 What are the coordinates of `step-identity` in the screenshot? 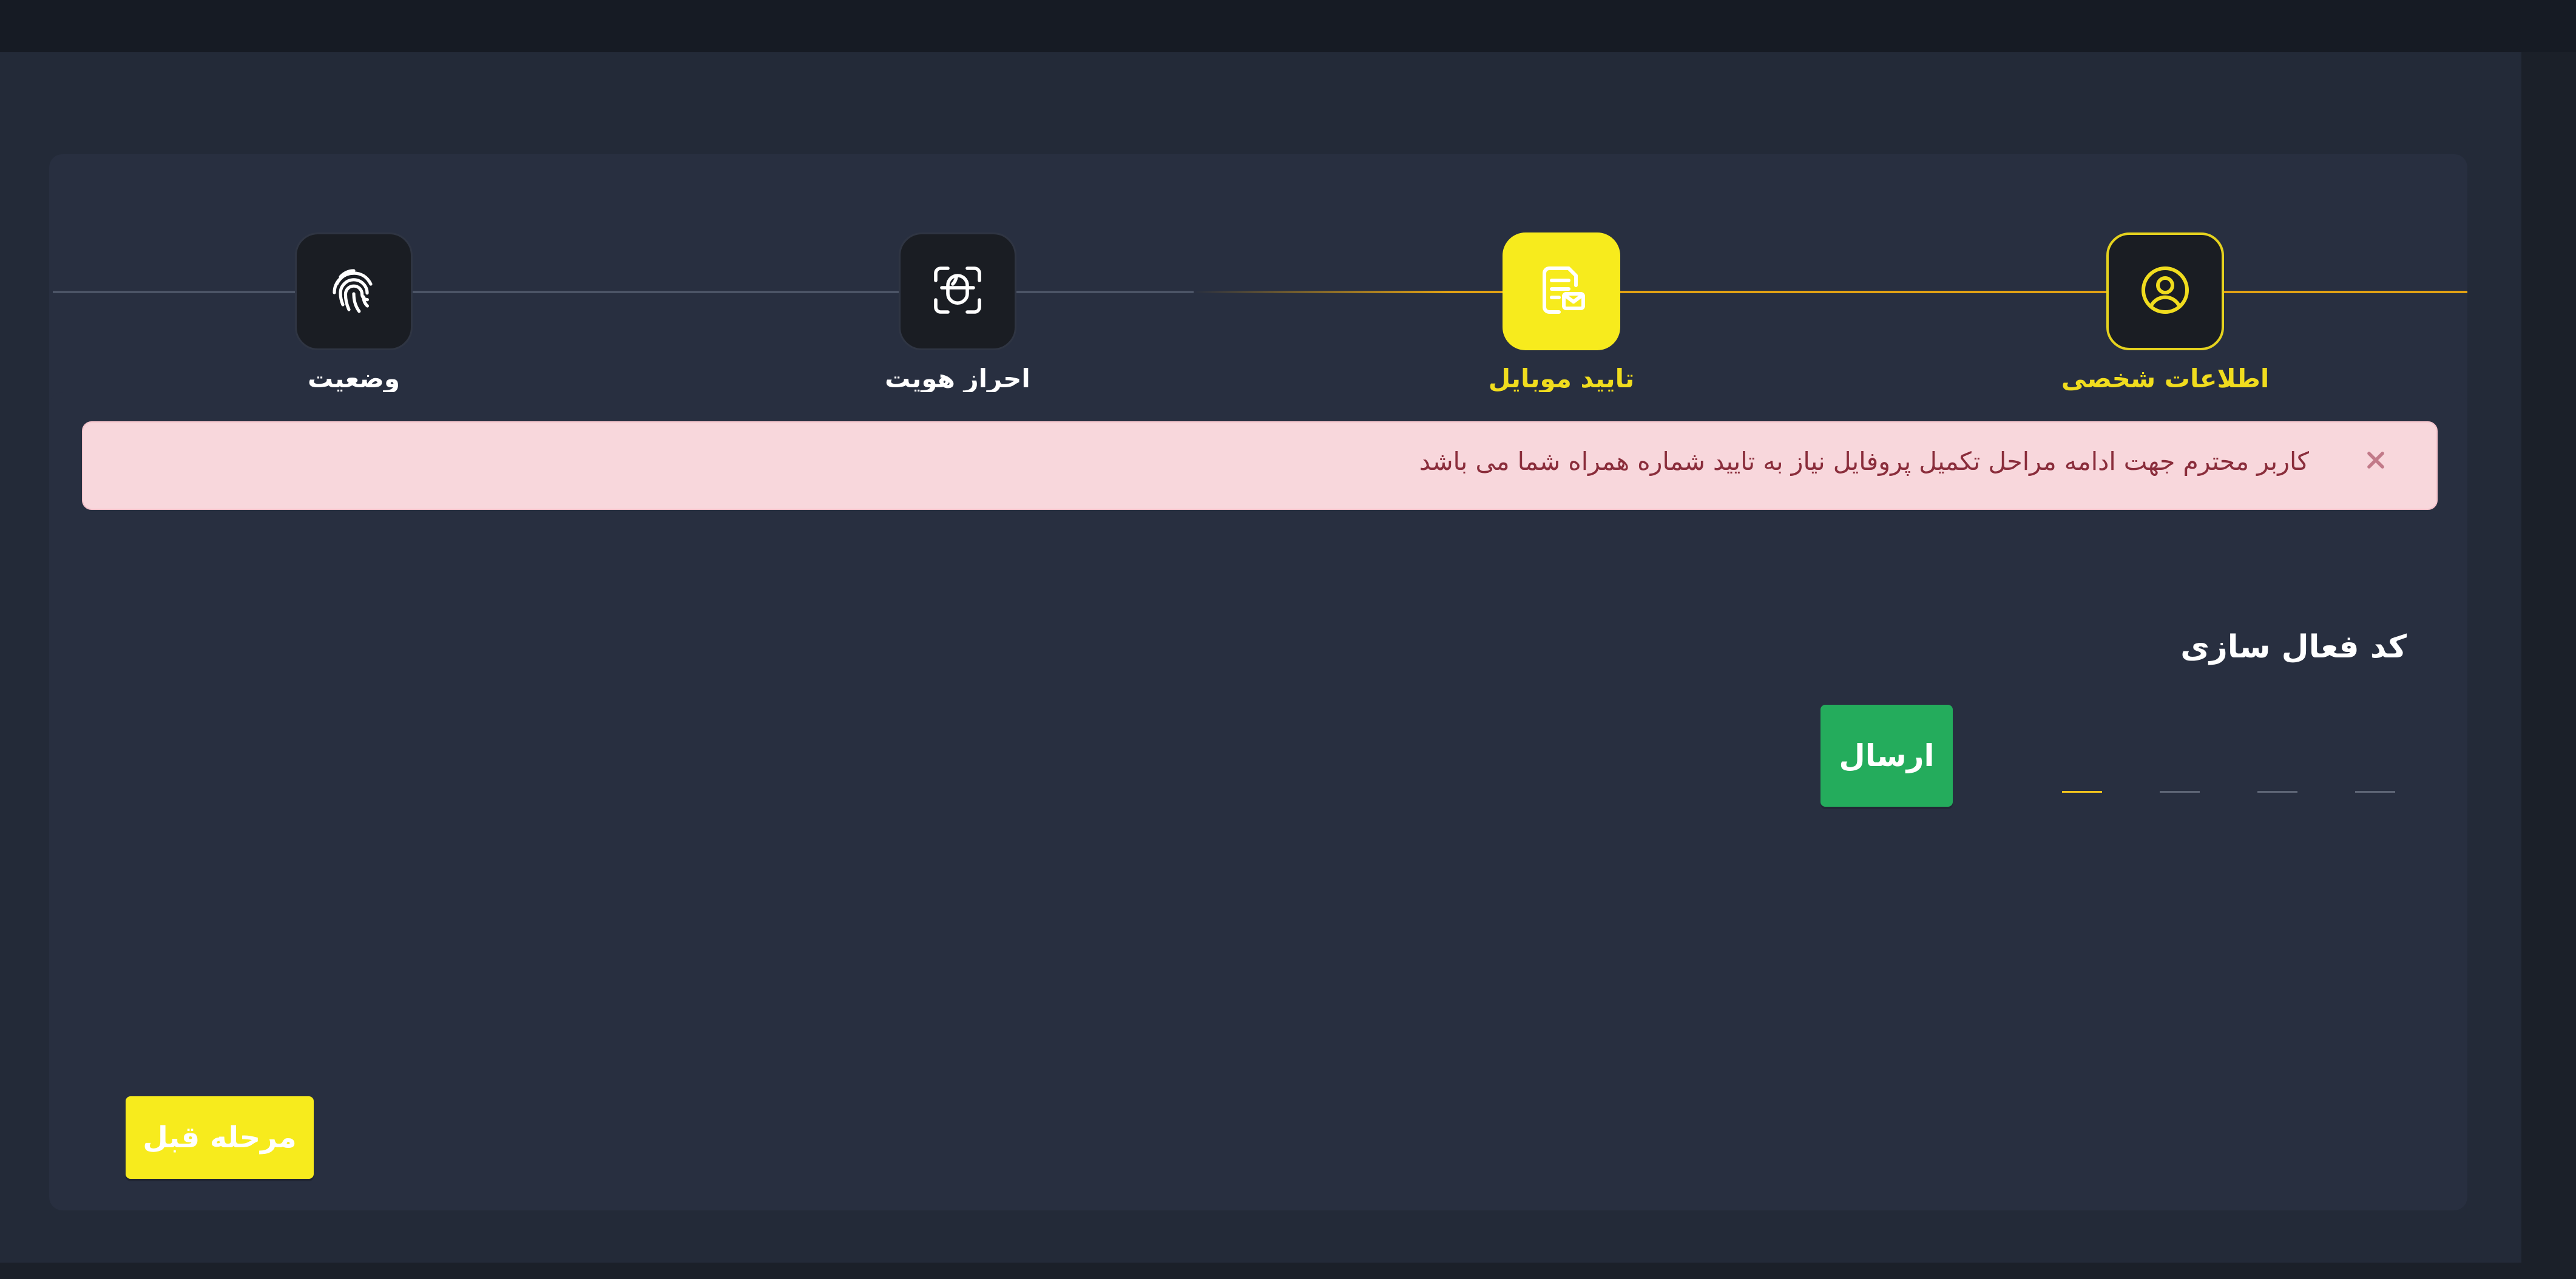 It's located at (957, 291).